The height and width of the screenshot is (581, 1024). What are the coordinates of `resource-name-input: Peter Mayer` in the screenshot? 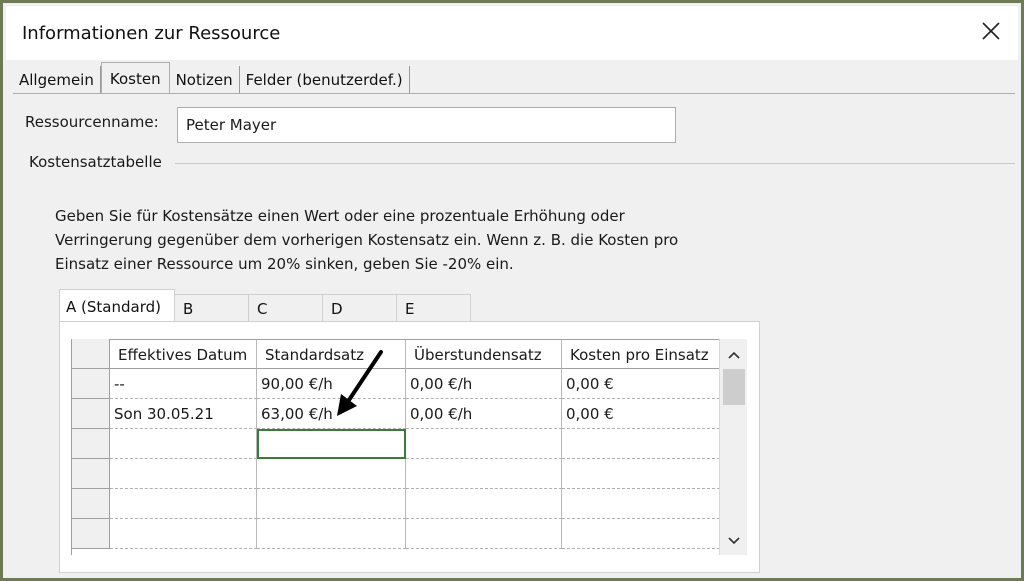 It's located at (426, 125).